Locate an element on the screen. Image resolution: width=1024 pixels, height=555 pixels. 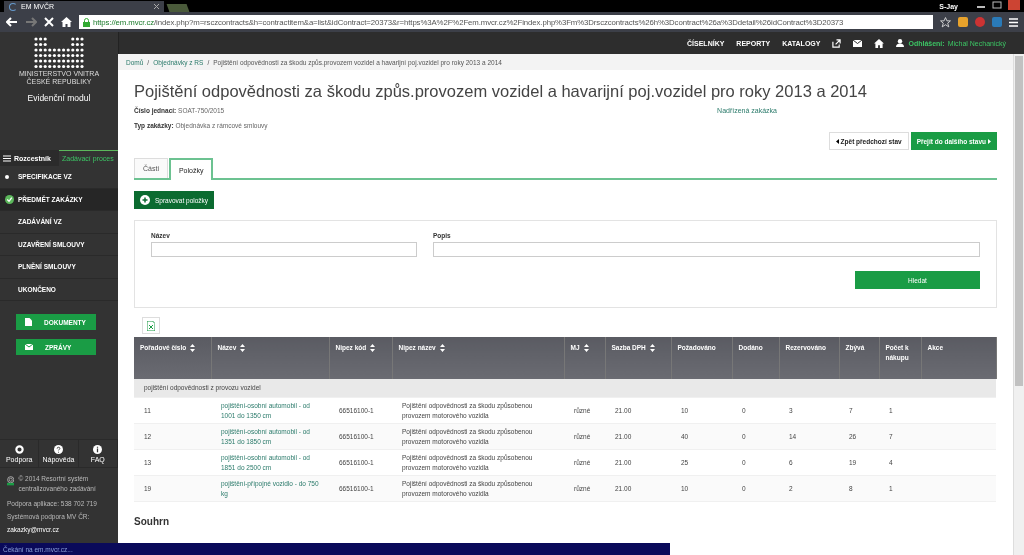
rscz-logo-icon is located at coordinates (11, 481).